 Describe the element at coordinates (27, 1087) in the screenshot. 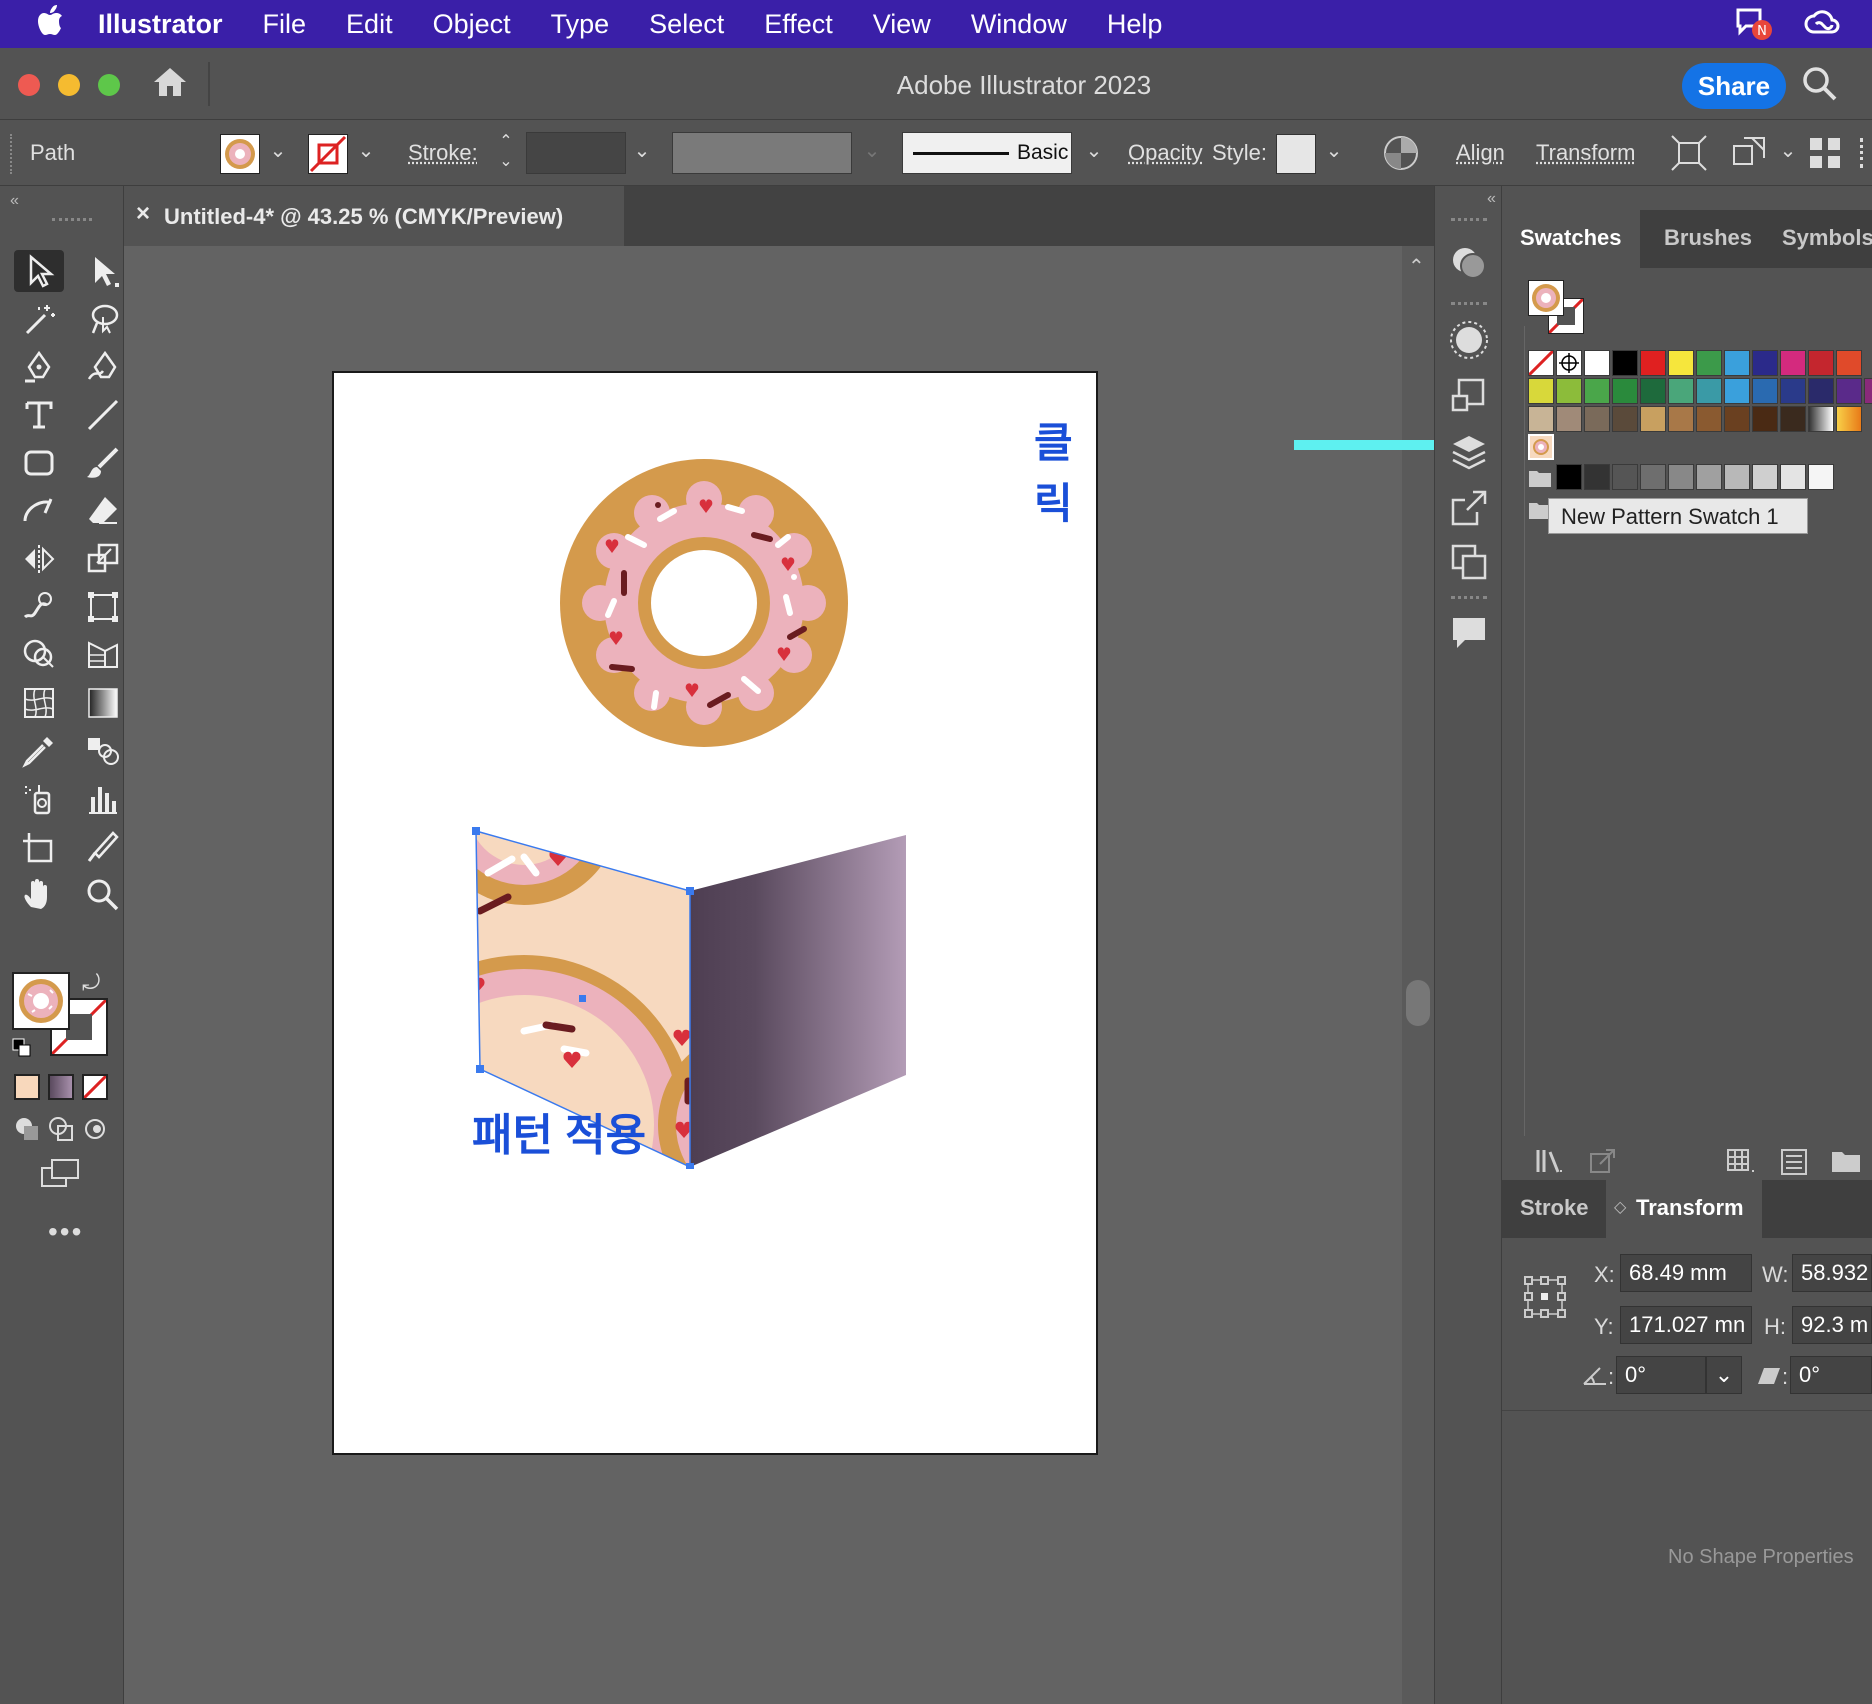

I see `color-mode-button` at that location.